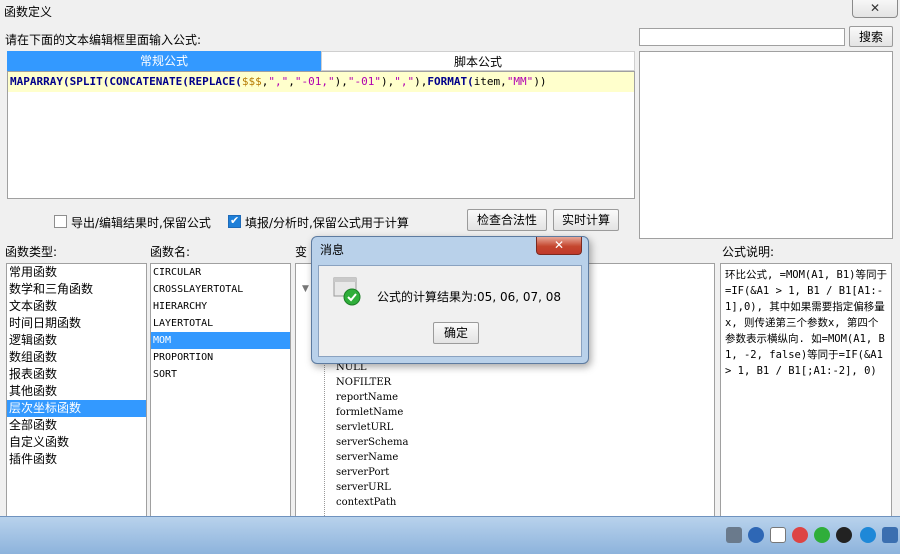 This screenshot has width=900, height=554. I want to click on function-type-label: 函数类型:, so click(31, 252).